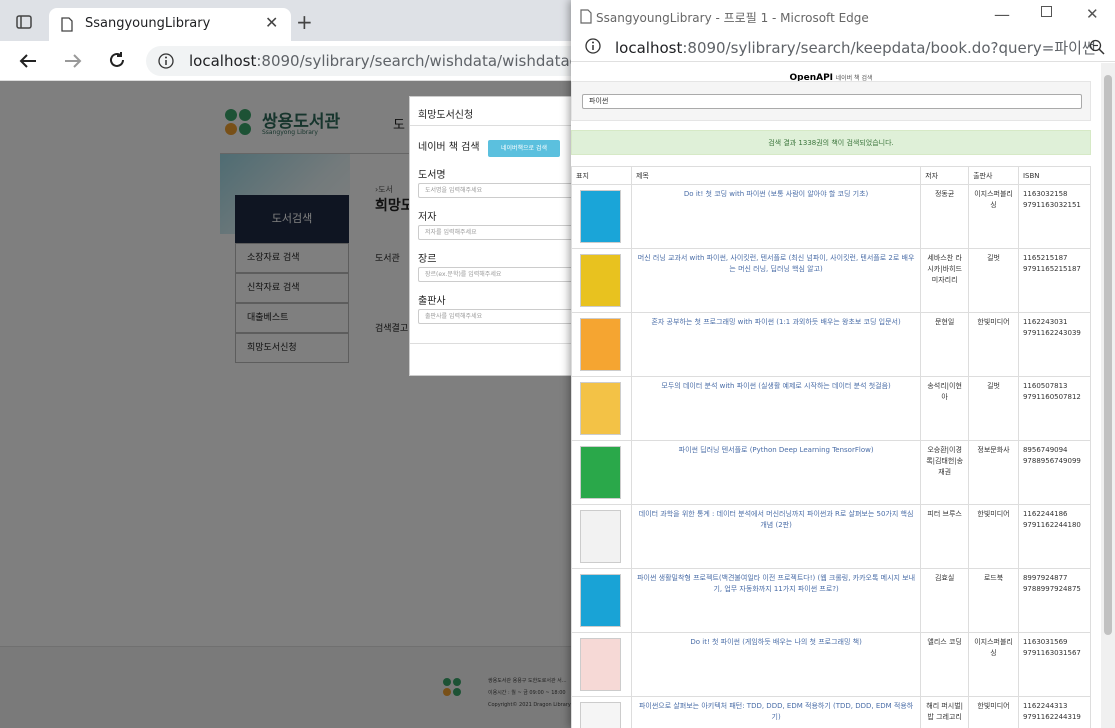  What do you see at coordinates (28, 61) in the screenshot?
I see `back-icon` at bounding box center [28, 61].